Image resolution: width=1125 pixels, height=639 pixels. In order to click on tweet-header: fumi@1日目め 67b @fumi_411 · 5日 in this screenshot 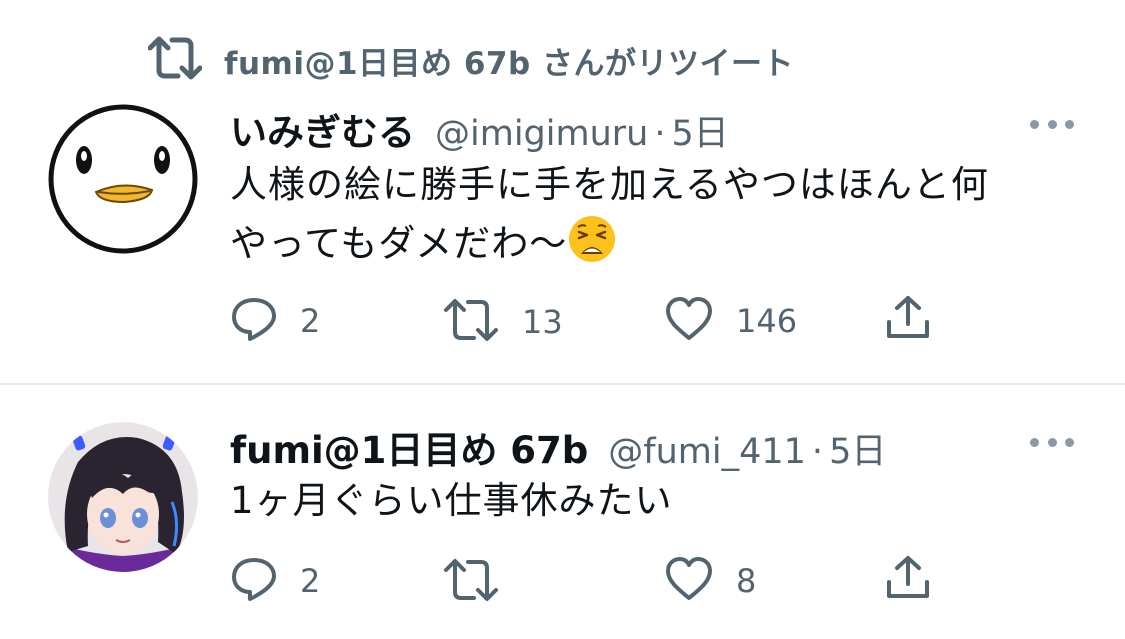, I will do `click(558, 447)`.